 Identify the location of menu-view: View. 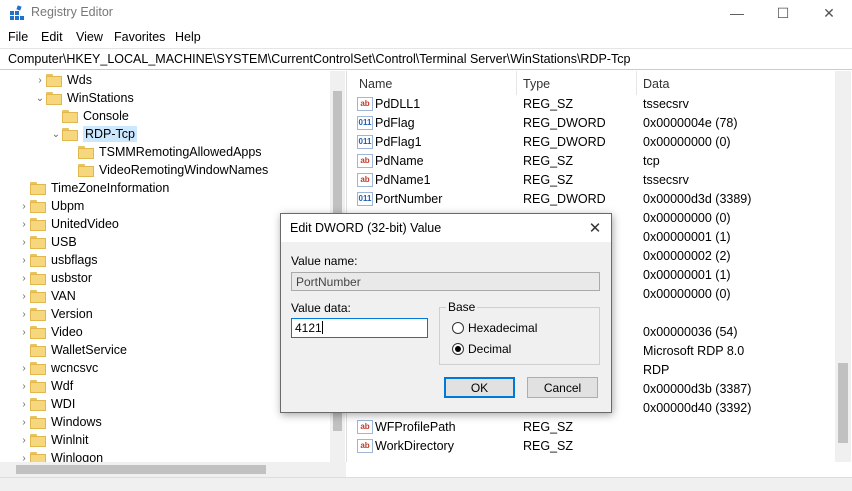
(89, 37).